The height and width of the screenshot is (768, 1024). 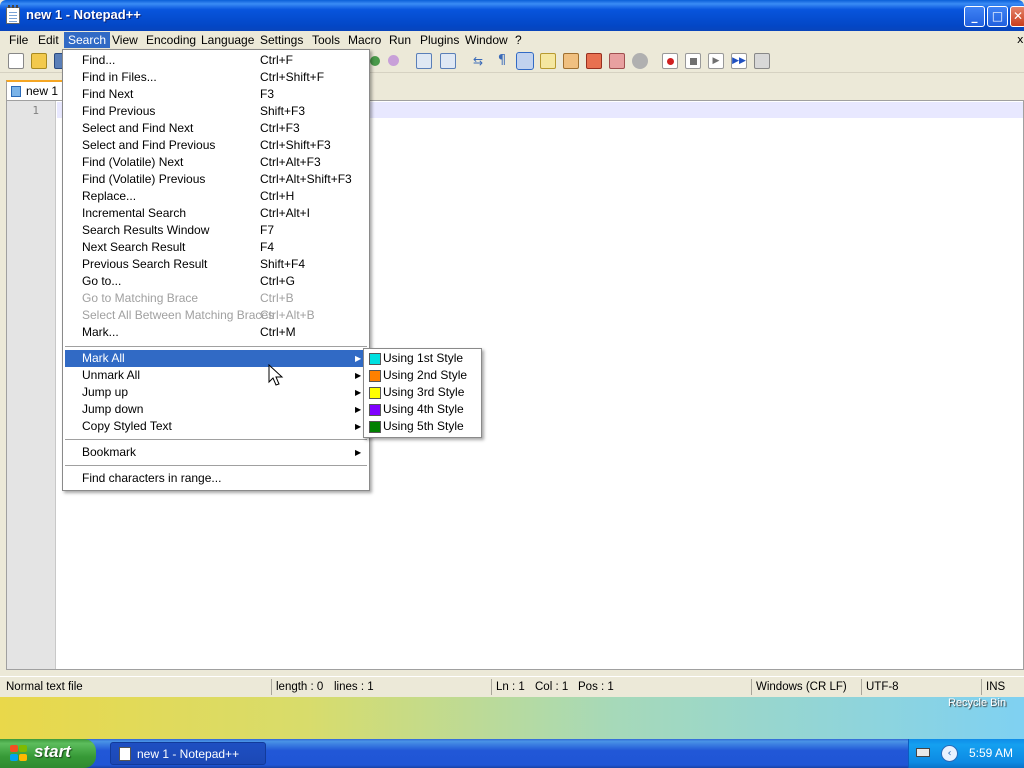 What do you see at coordinates (640, 61) in the screenshot?
I see `monitoring-icon` at bounding box center [640, 61].